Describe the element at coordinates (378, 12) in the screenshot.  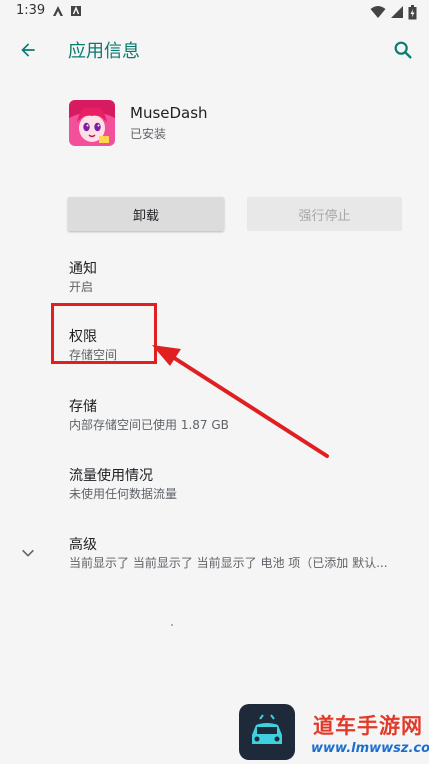
I see `wifi-icon` at that location.